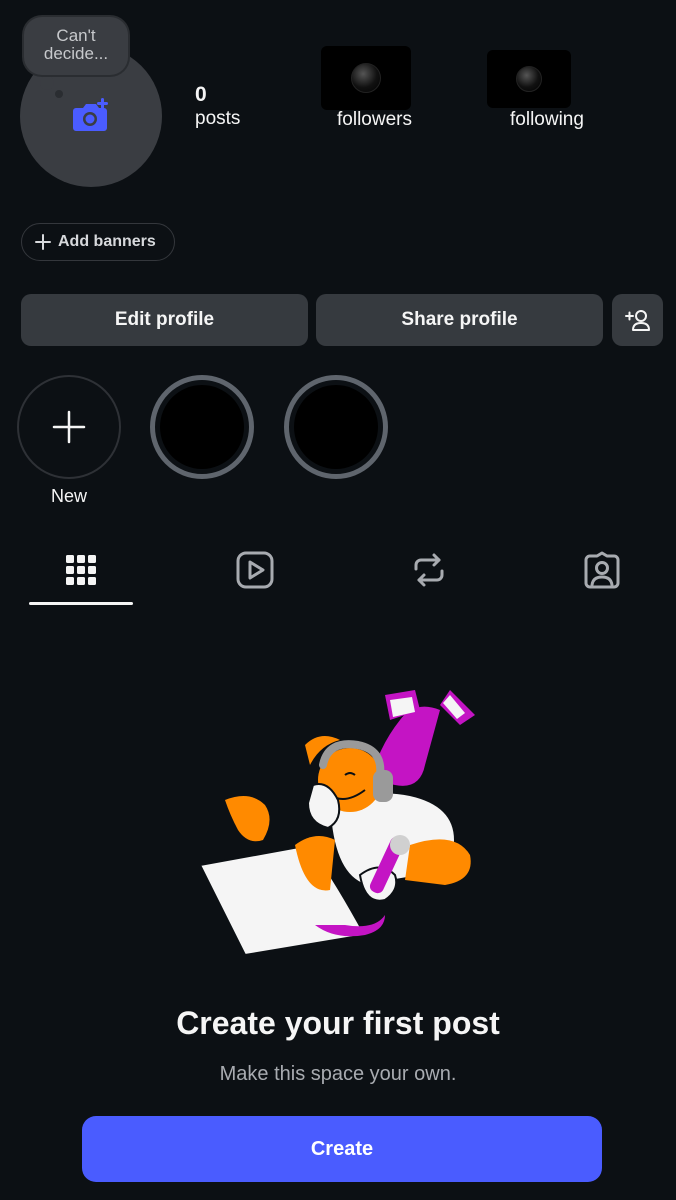 The height and width of the screenshot is (1200, 676). I want to click on new-highlight-label: New, so click(68, 496).